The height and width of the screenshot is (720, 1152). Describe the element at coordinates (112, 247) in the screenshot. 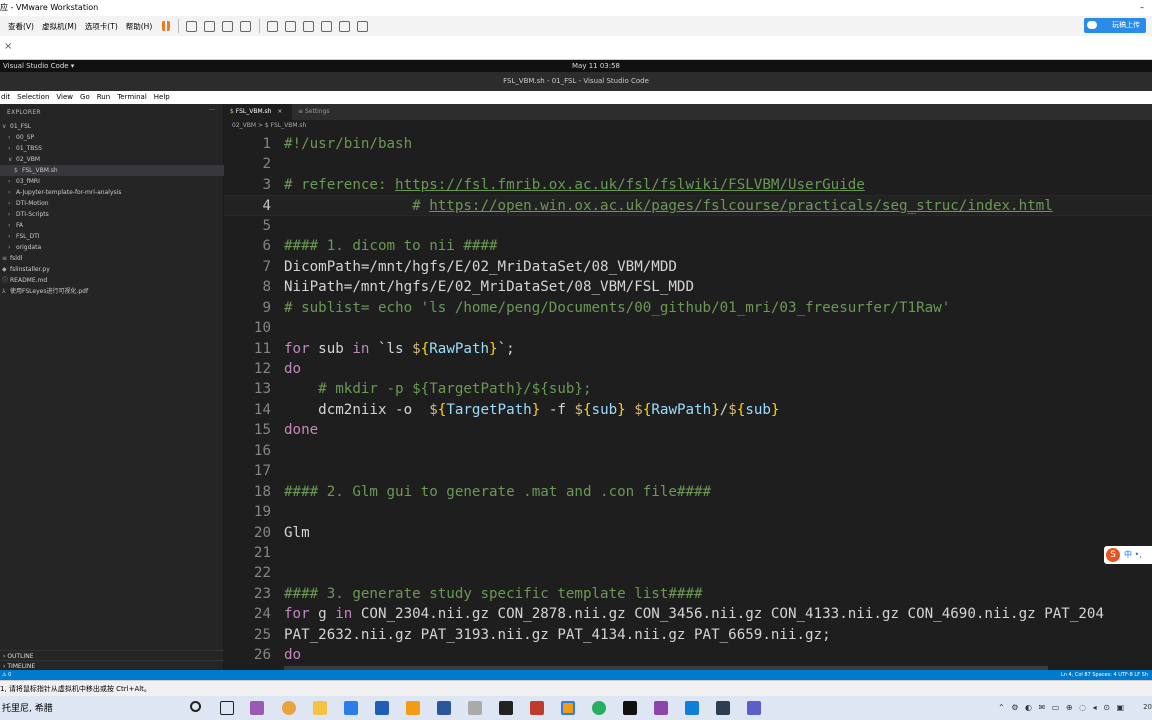

I see `tree-item: › origdata` at that location.